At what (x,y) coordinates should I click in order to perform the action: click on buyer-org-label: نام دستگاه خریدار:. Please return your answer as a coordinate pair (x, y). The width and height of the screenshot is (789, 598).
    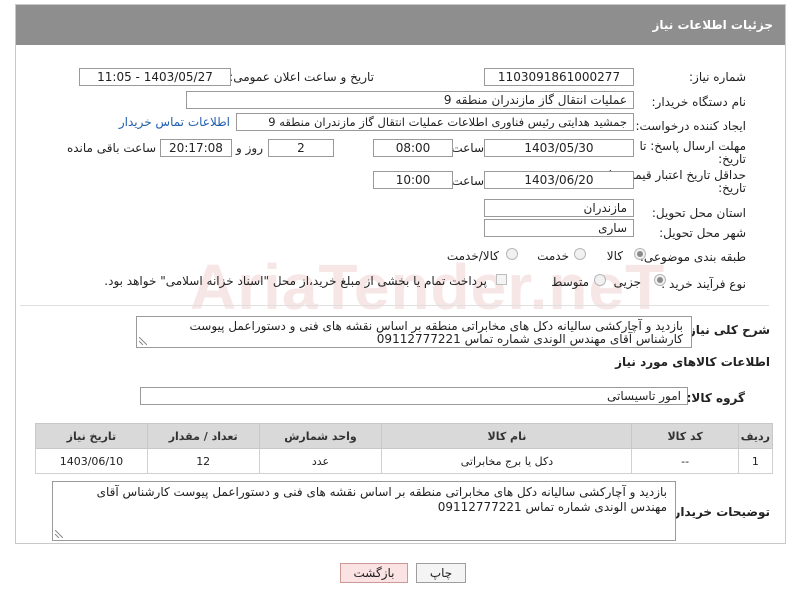
    Looking at the image, I should click on (699, 102).